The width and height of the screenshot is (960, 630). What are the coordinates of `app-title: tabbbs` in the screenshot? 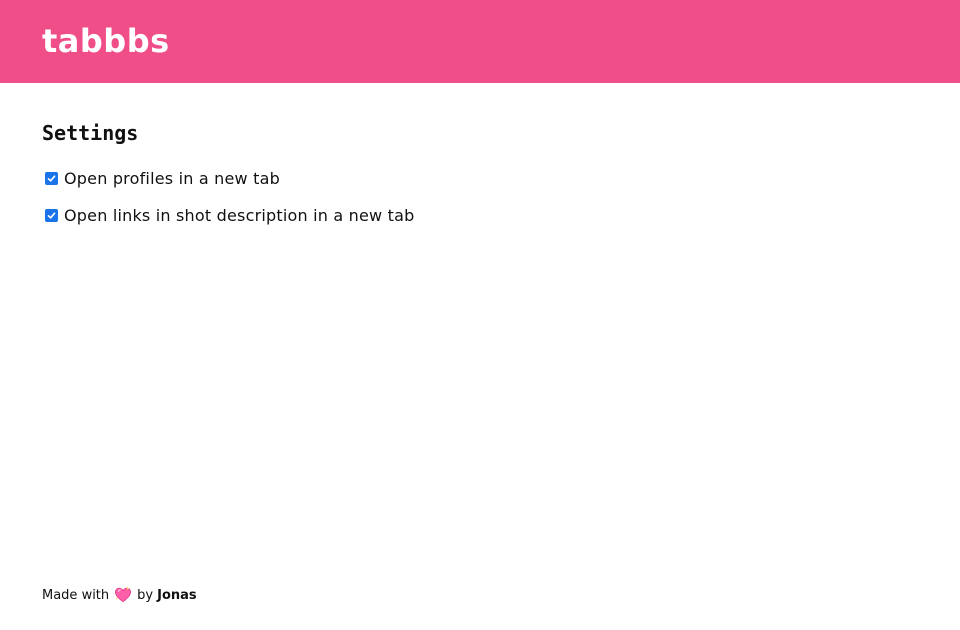 It's located at (106, 40).